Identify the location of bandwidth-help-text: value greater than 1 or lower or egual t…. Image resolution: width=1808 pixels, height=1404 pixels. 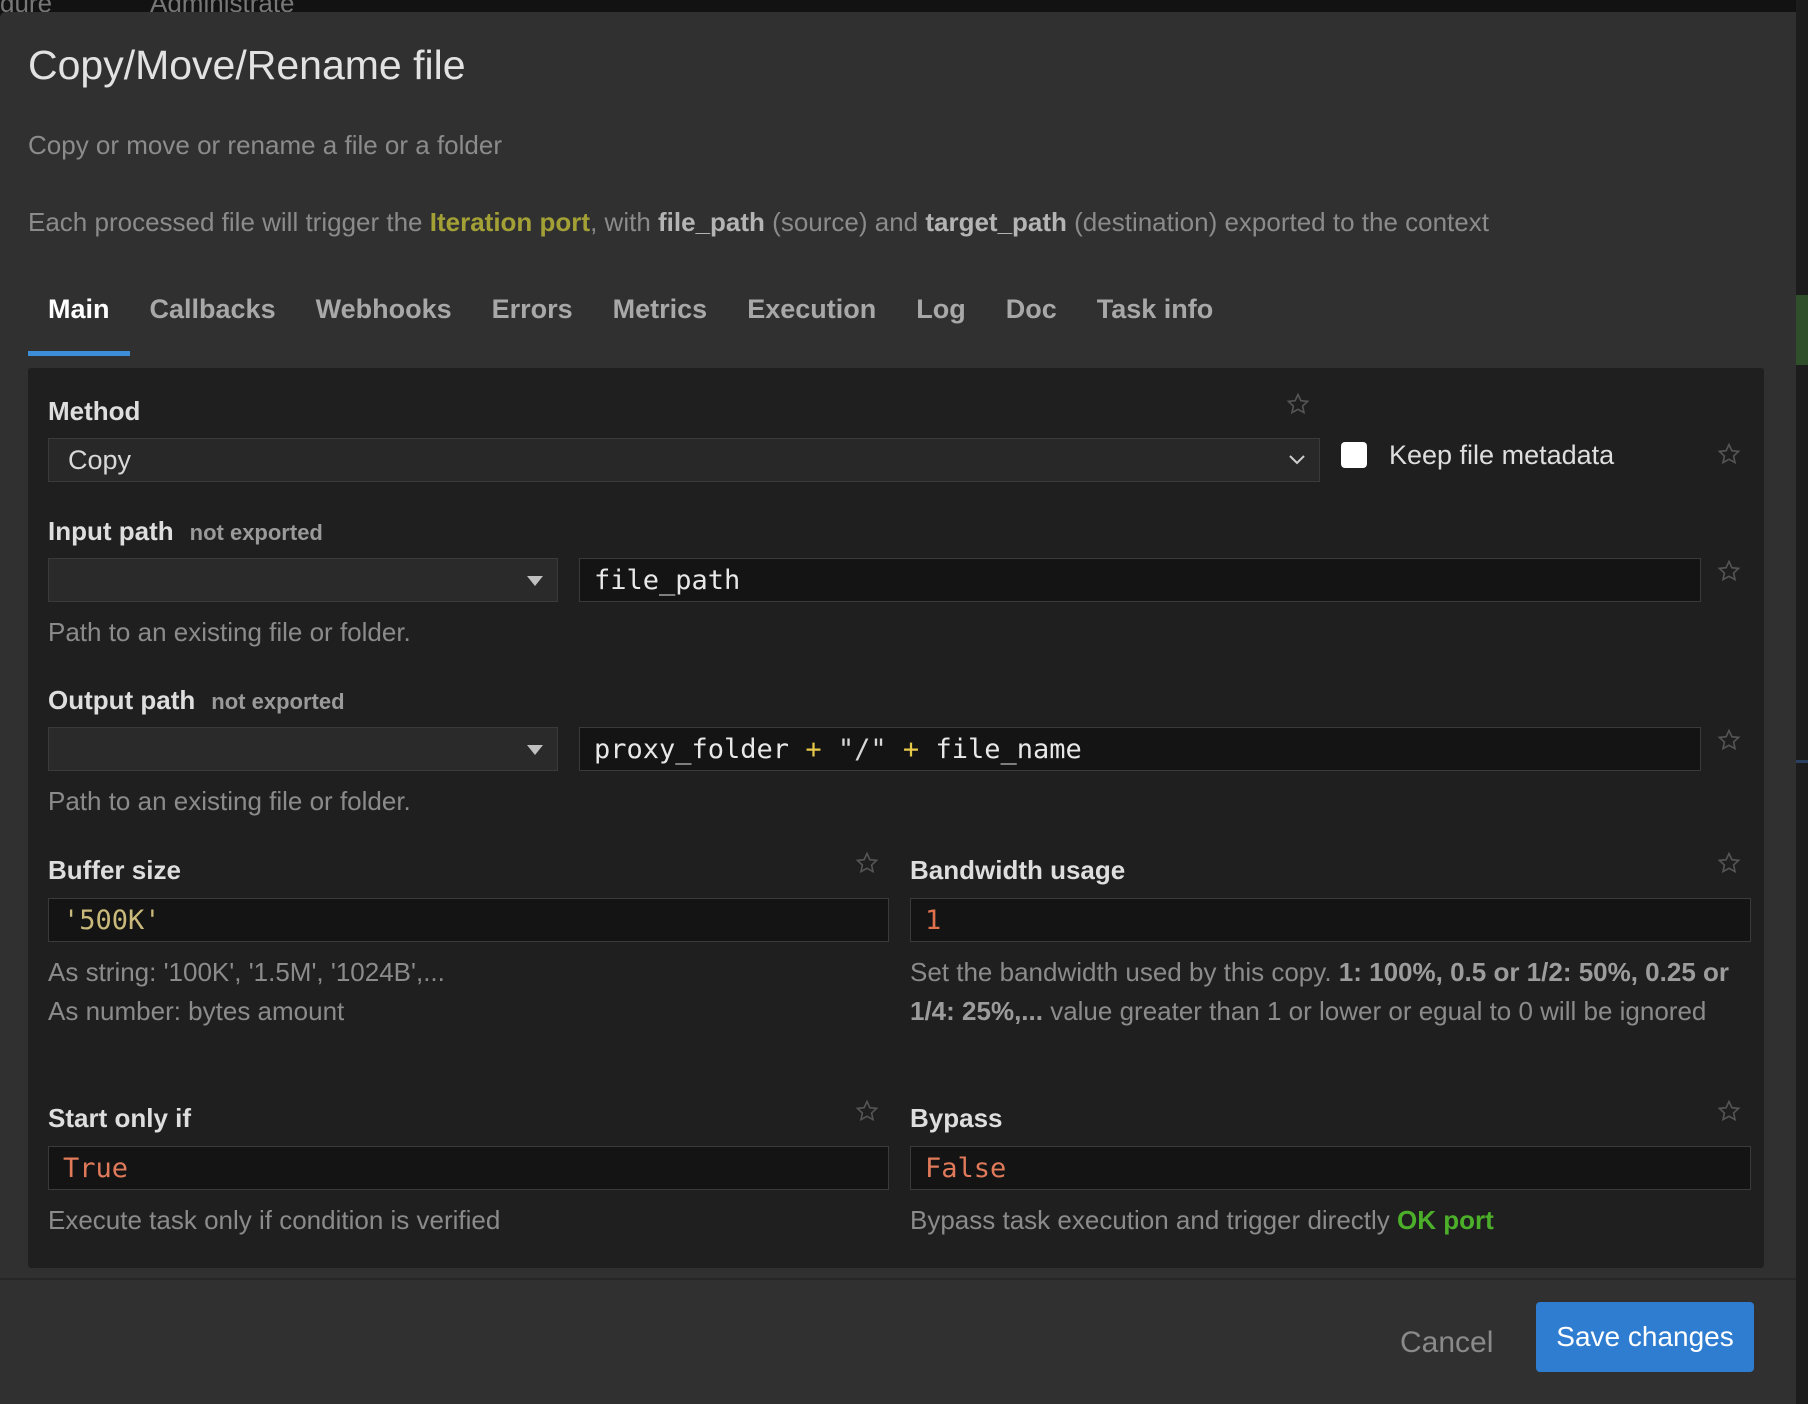
(1374, 1011).